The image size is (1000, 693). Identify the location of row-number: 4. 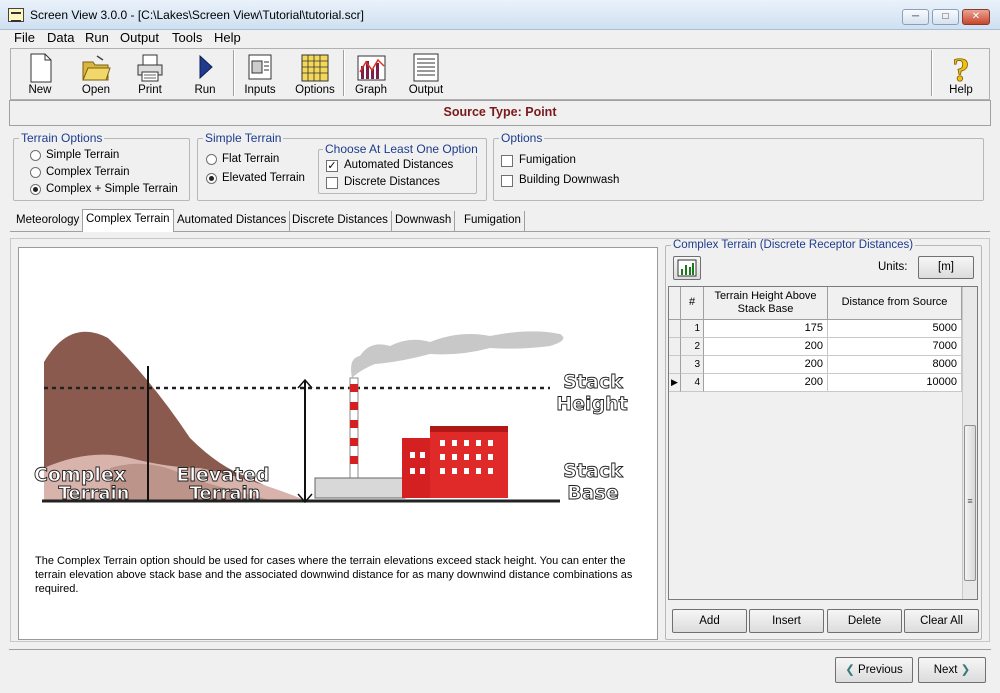
(692, 383).